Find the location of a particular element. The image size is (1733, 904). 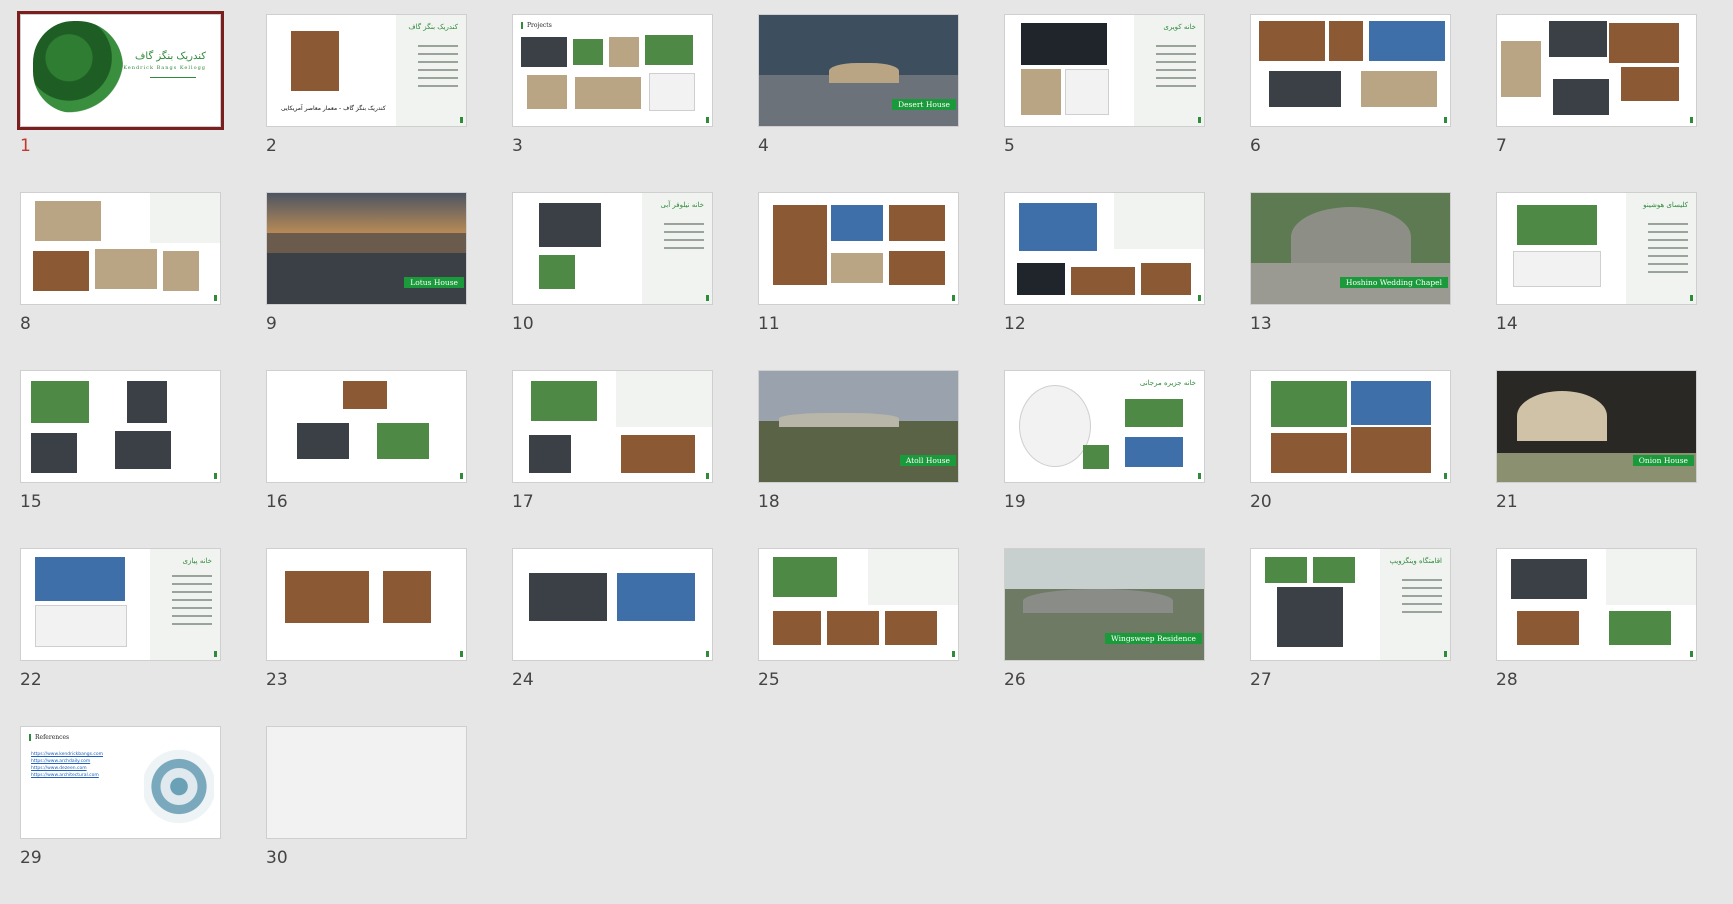

slide-number: 12 is located at coordinates (1015, 324).